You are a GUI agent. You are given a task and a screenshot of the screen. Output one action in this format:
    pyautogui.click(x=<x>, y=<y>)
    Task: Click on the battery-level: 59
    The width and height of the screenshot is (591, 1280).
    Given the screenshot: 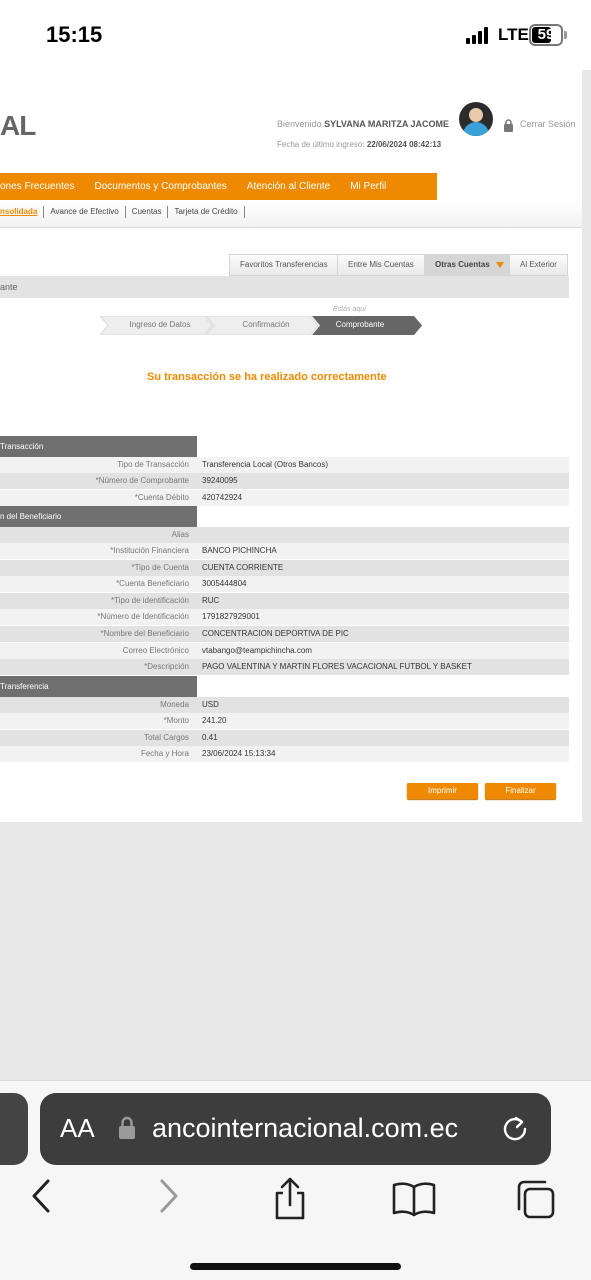 What is the action you would take?
    pyautogui.click(x=546, y=34)
    